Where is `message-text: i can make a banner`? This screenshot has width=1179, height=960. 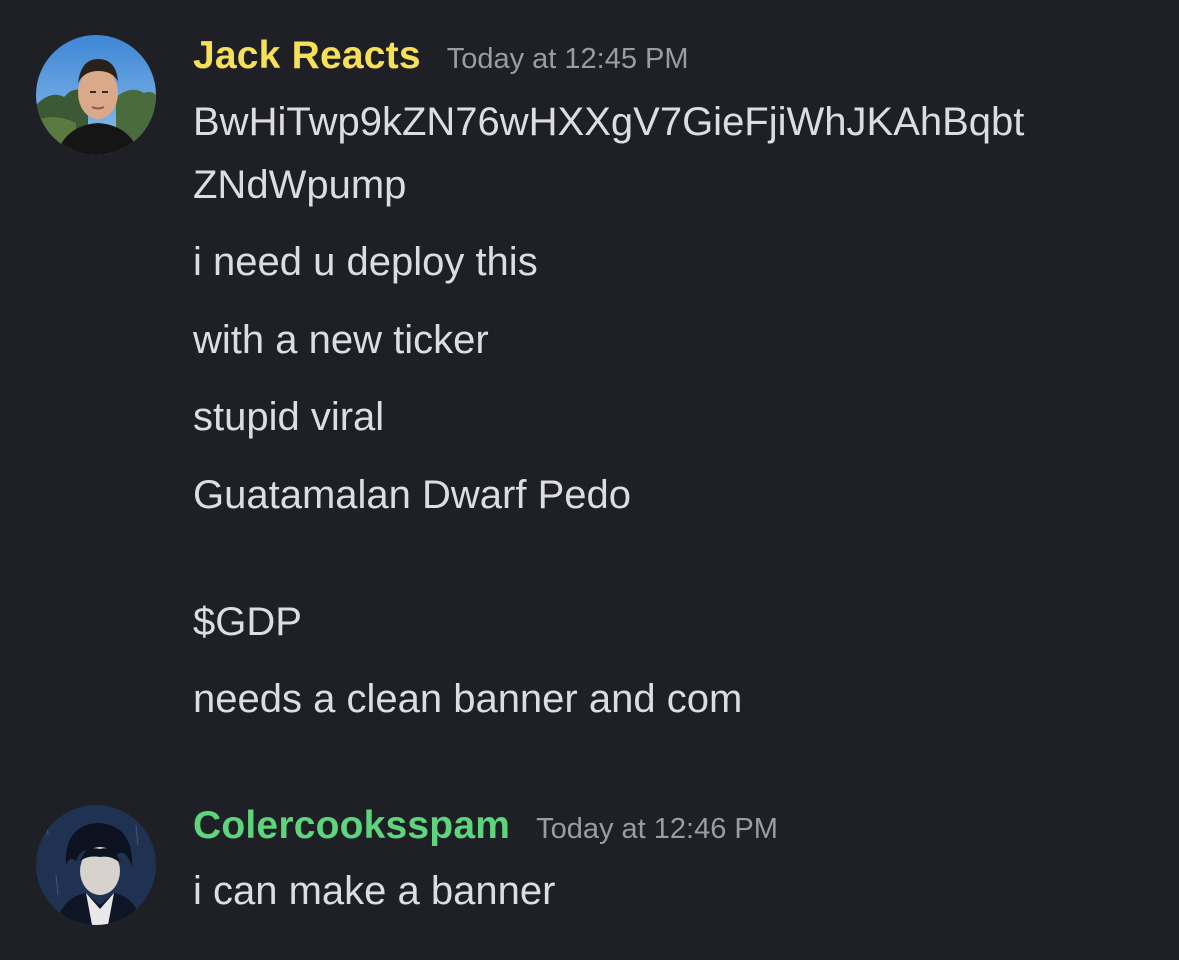
message-text: i can make a banner is located at coordinates (374, 891).